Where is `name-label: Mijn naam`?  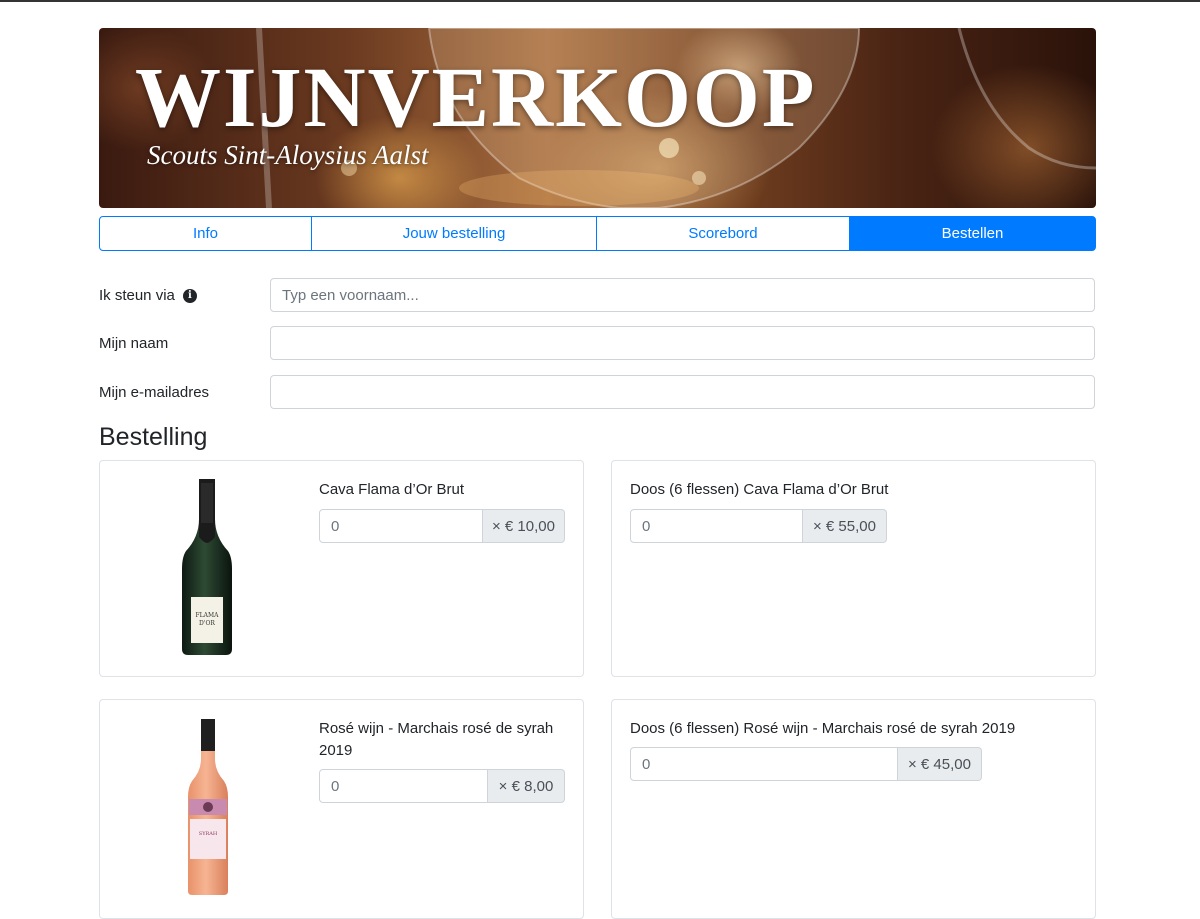 name-label: Mijn naam is located at coordinates (134, 343).